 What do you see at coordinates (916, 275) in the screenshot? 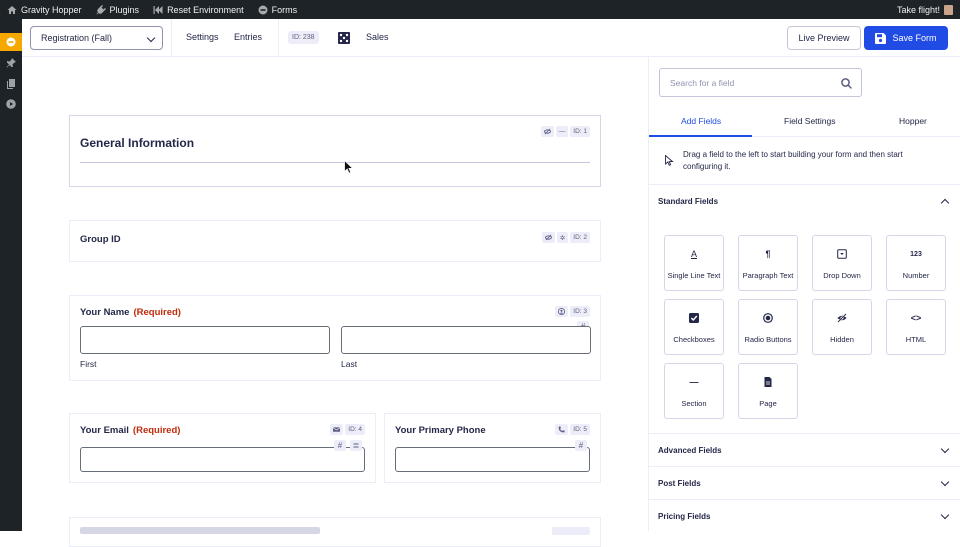
I see `field-button-label: Number` at bounding box center [916, 275].